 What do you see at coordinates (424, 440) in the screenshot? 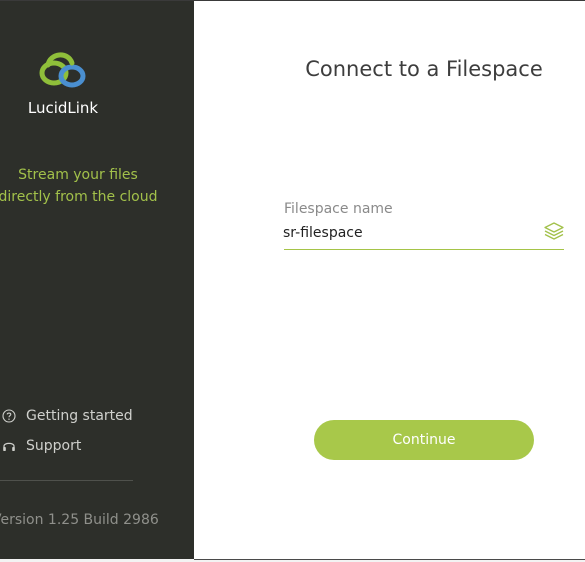
I see `continue-button: Continue` at bounding box center [424, 440].